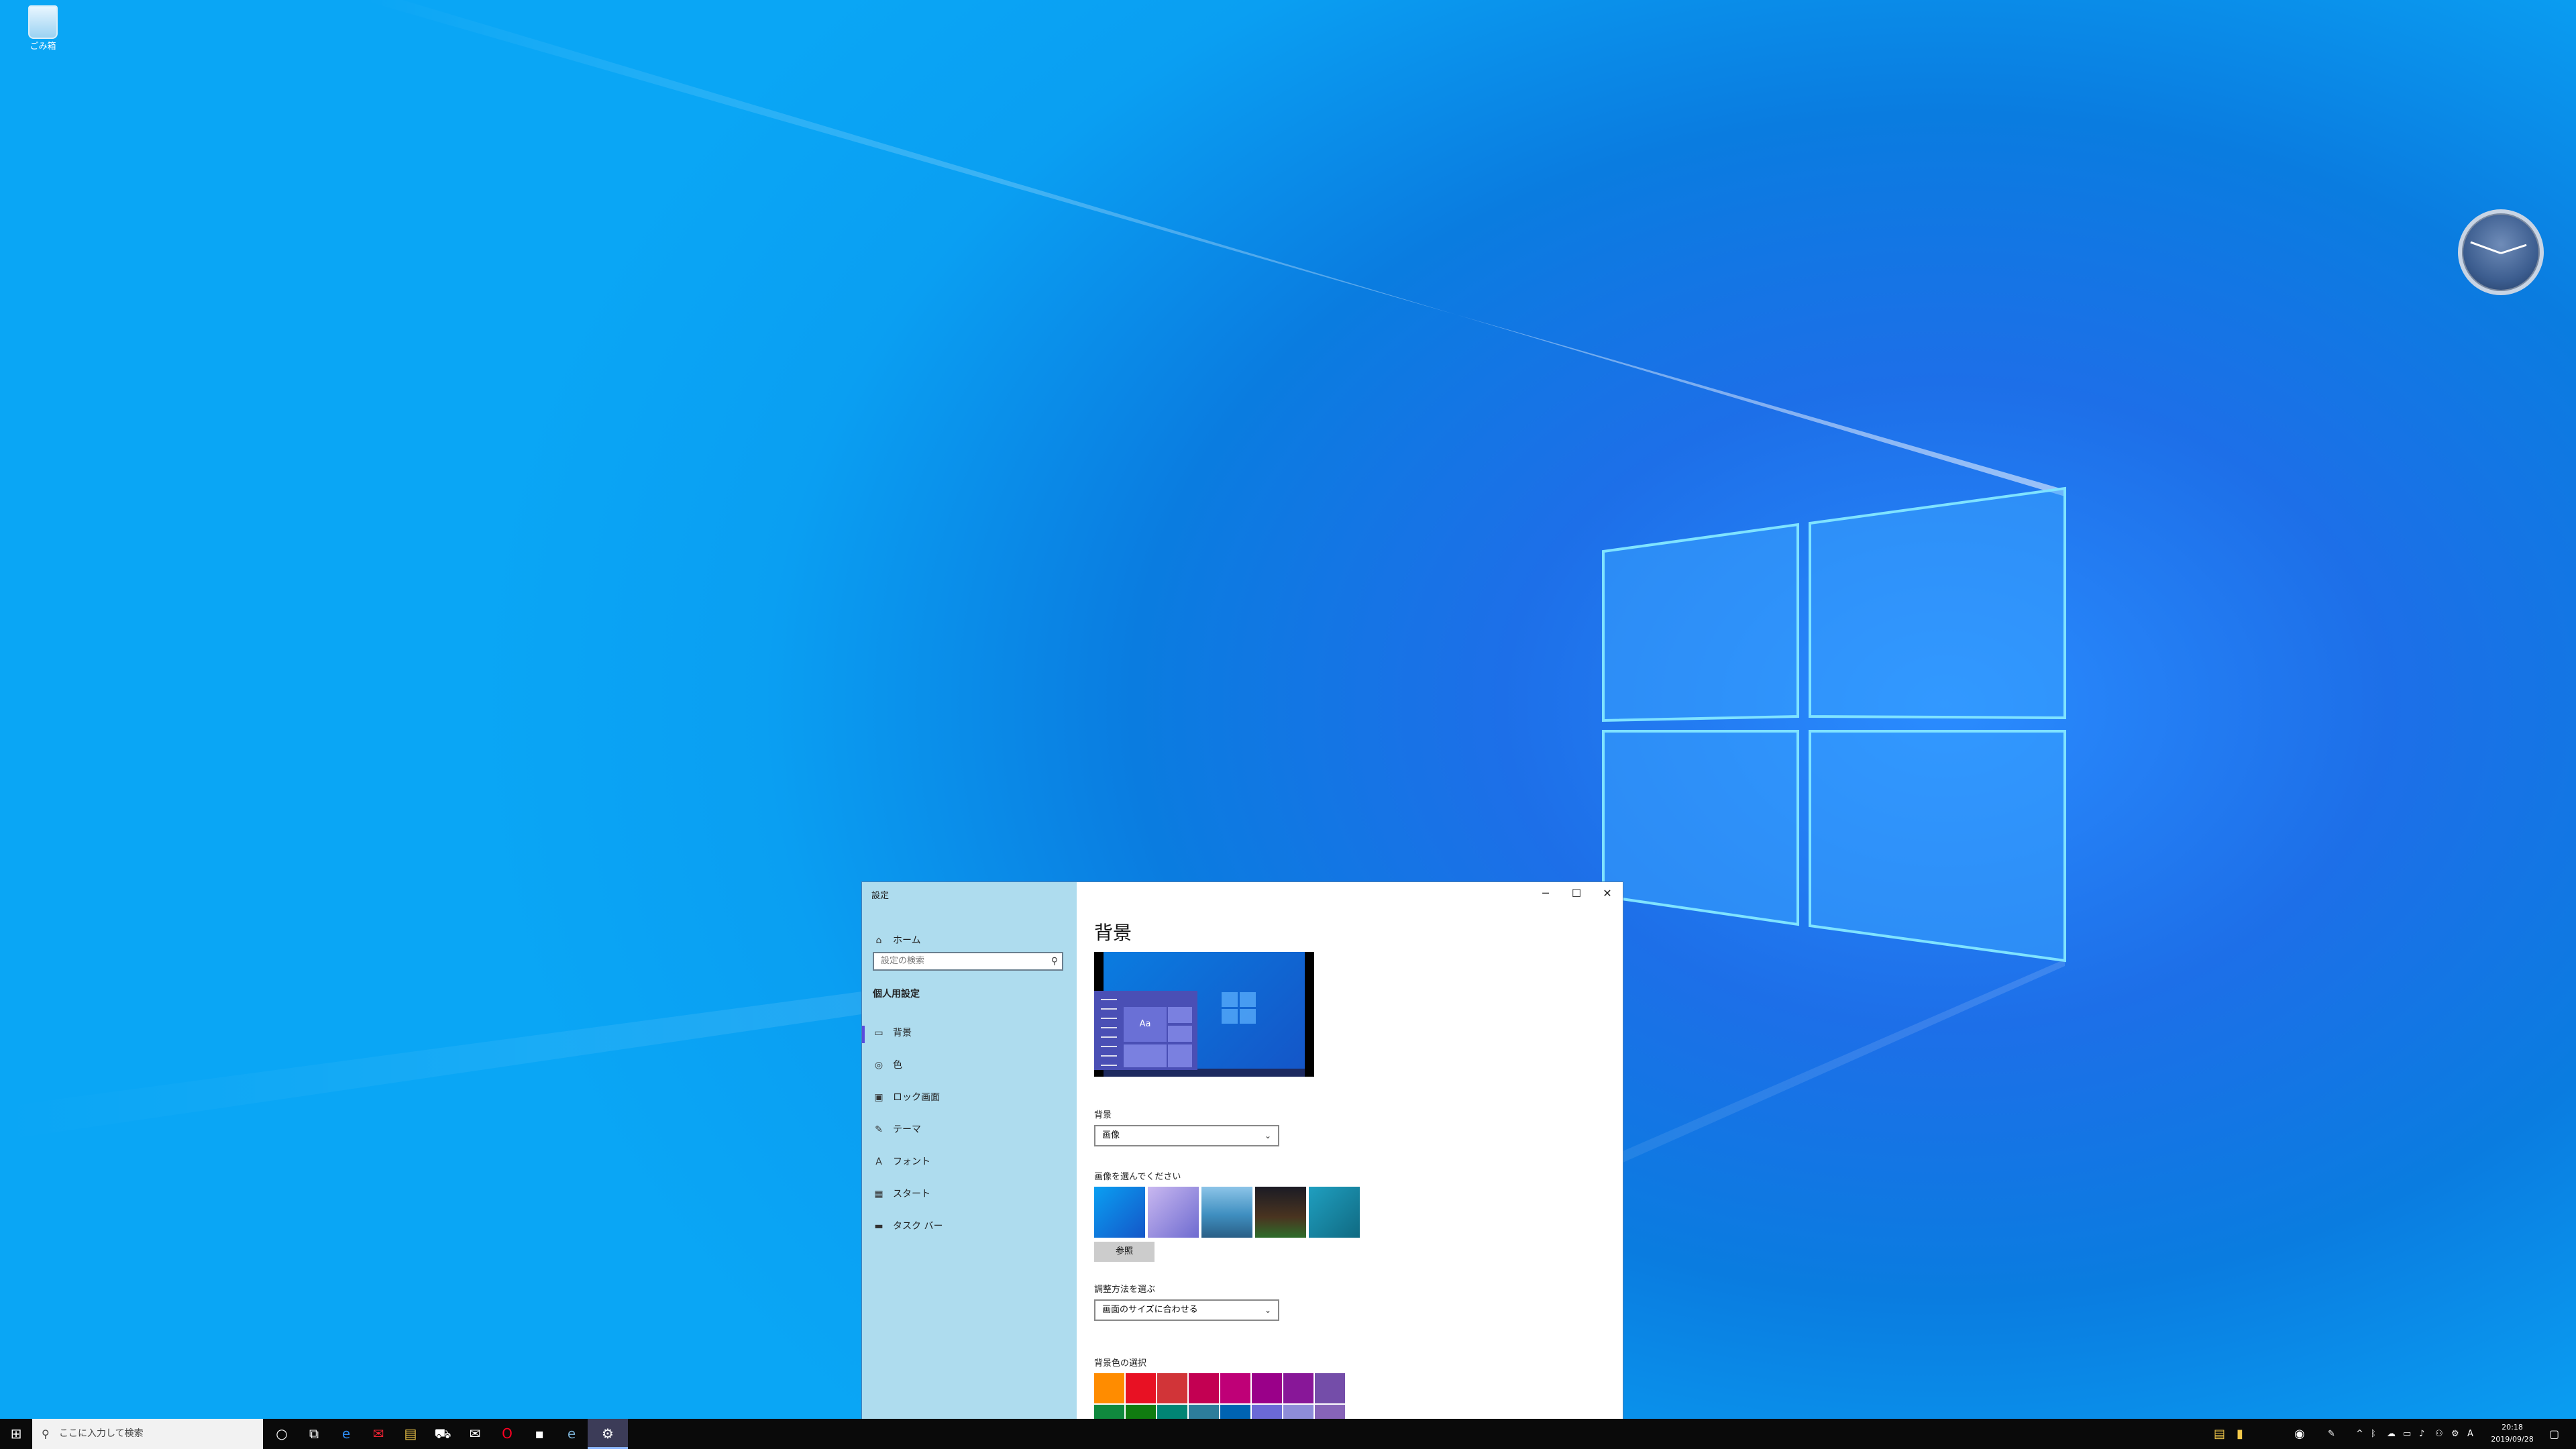  Describe the element at coordinates (410, 1434) in the screenshot. I see `file-explorer-button: ▤` at that location.